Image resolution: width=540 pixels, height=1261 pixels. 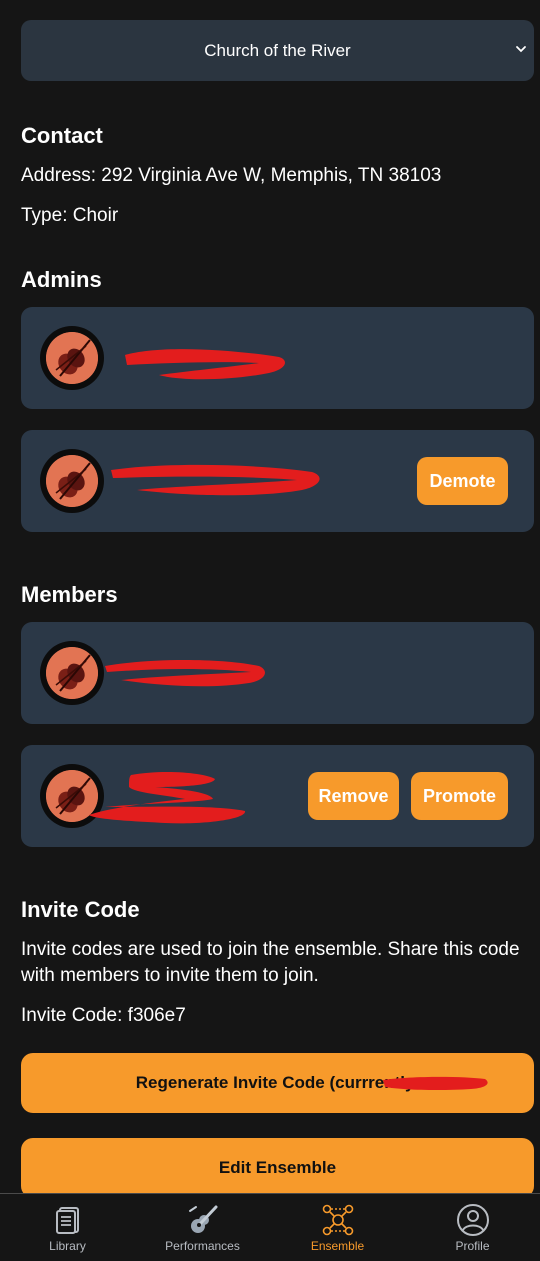 I want to click on nav-item-library: Library, so click(x=67, y=1227).